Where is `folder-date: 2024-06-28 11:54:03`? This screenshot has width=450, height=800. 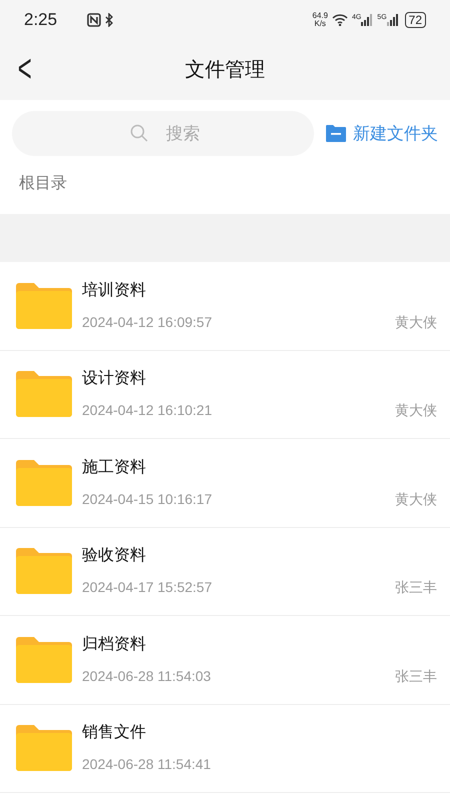
folder-date: 2024-06-28 11:54:03 is located at coordinates (146, 676).